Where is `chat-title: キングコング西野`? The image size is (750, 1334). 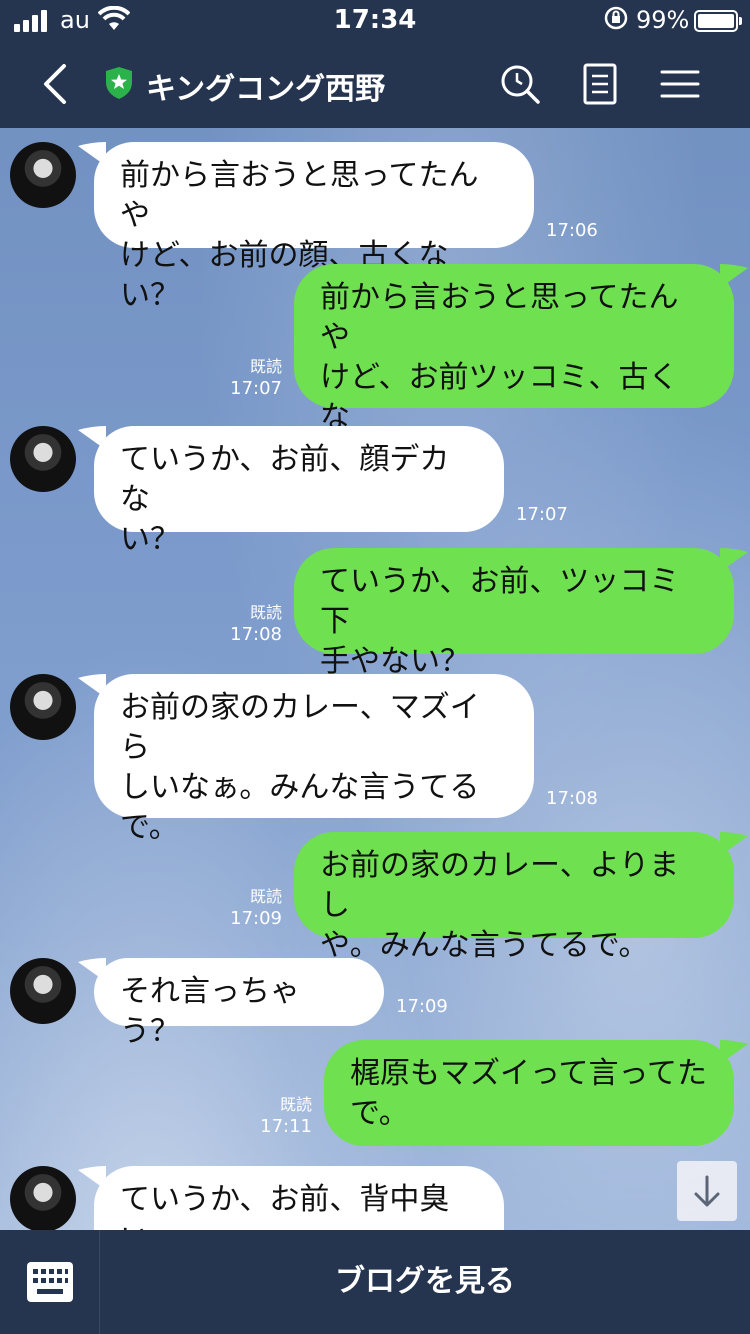
chat-title: キングコング西野 is located at coordinates (266, 89).